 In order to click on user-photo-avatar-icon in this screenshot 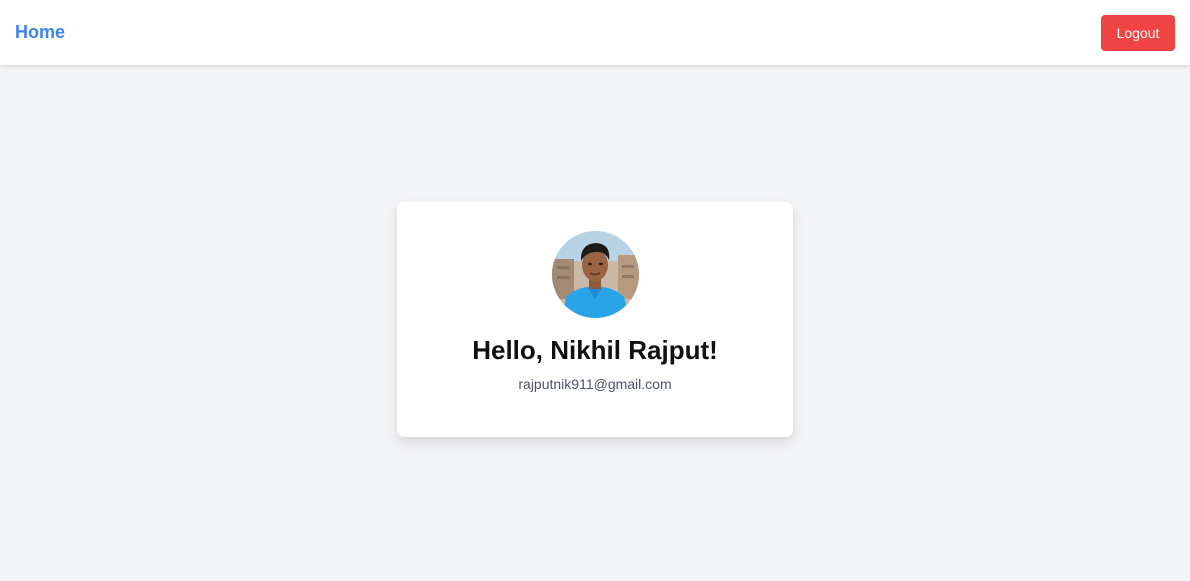, I will do `click(595, 274)`.